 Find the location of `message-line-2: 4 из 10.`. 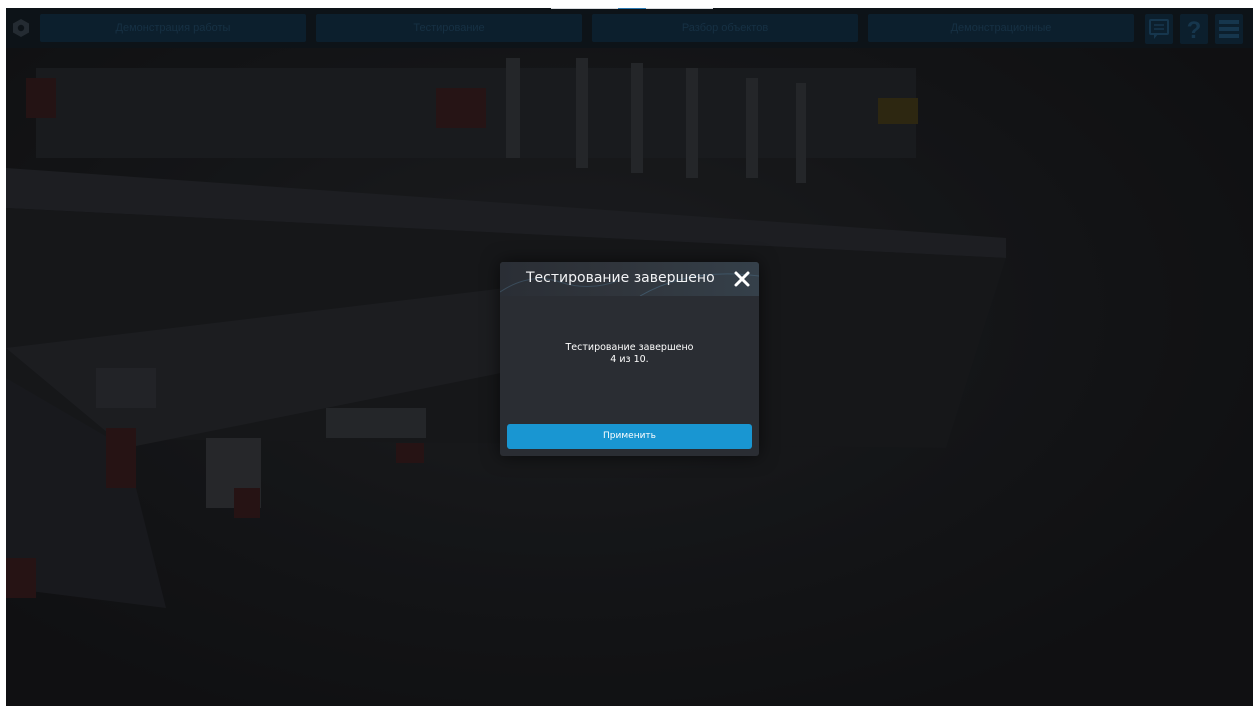

message-line-2: 4 из 10. is located at coordinates (629, 359).